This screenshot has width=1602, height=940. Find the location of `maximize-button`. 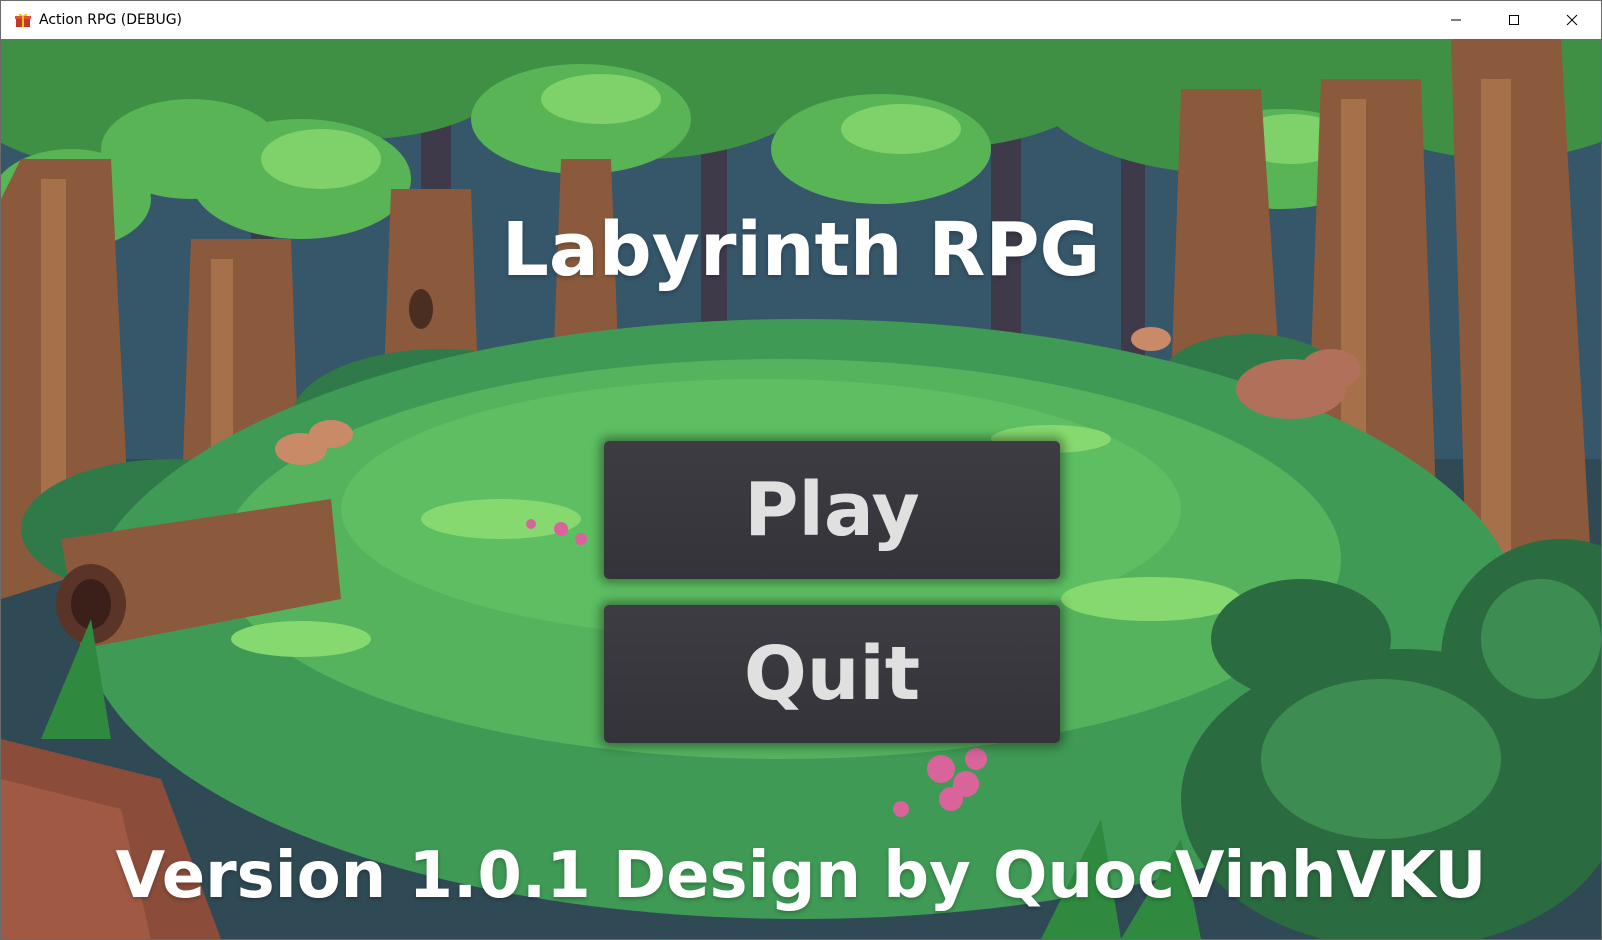

maximize-button is located at coordinates (1514, 20).